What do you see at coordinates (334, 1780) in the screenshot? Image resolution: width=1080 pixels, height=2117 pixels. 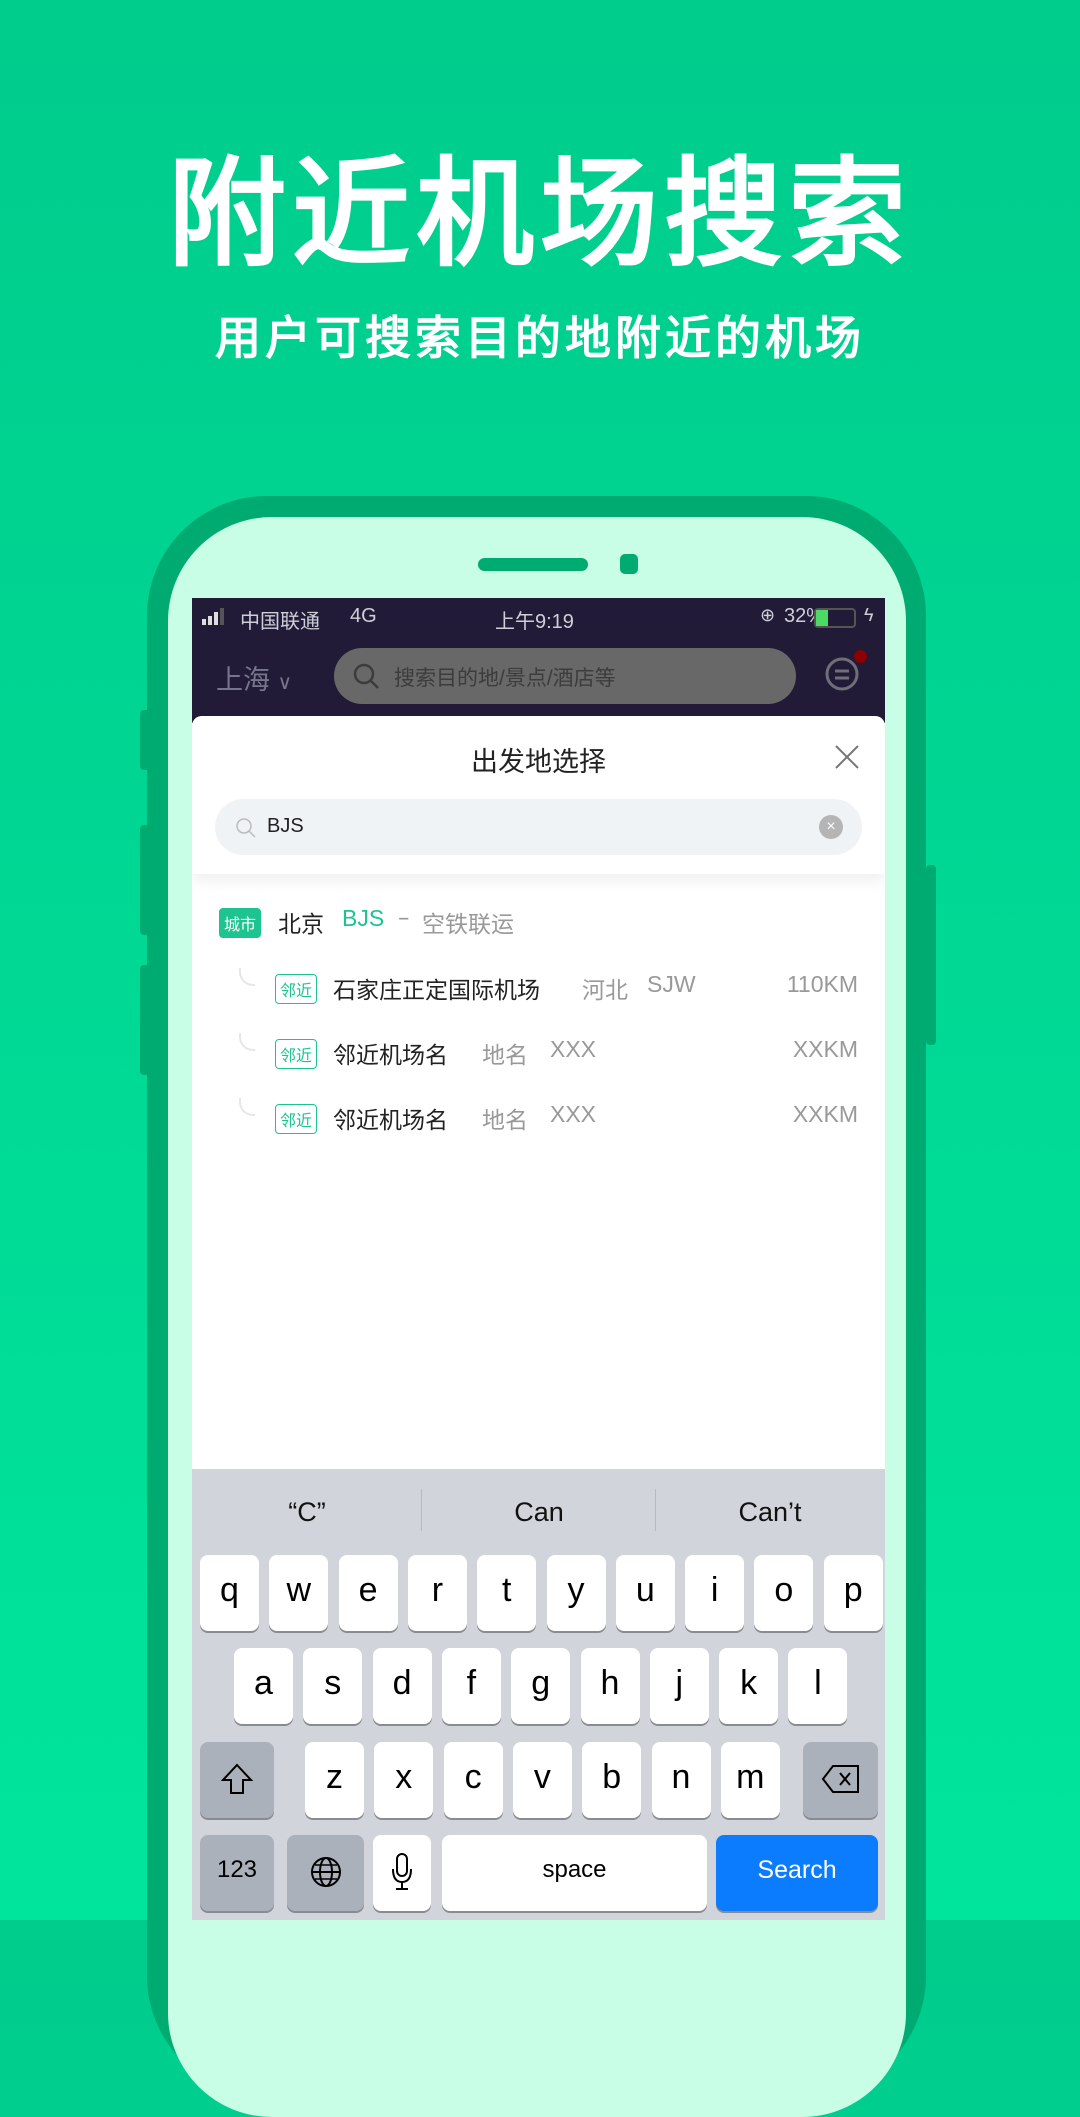 I see `key-z: z` at bounding box center [334, 1780].